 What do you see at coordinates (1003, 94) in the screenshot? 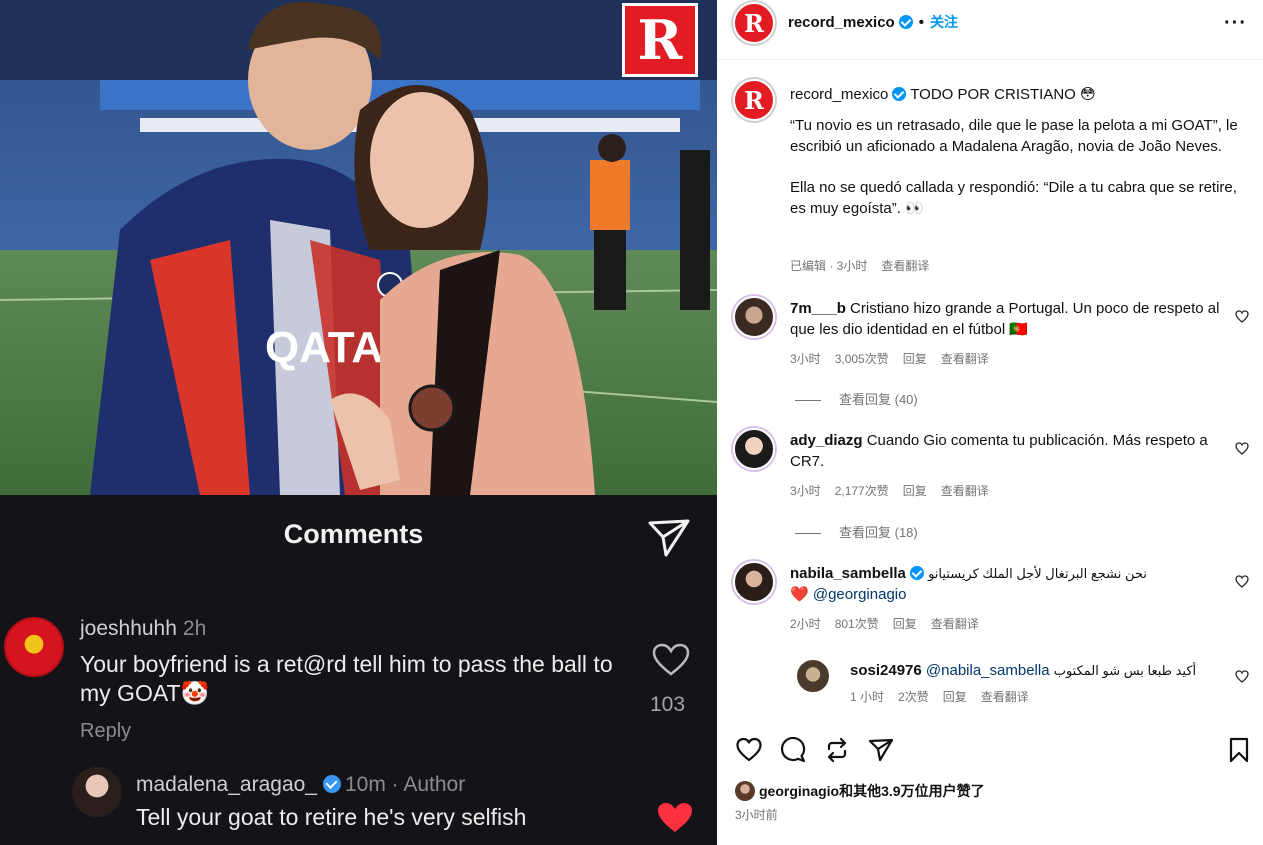
I see `caption-headline: TODO POR CRISTIANO 😳` at bounding box center [1003, 94].